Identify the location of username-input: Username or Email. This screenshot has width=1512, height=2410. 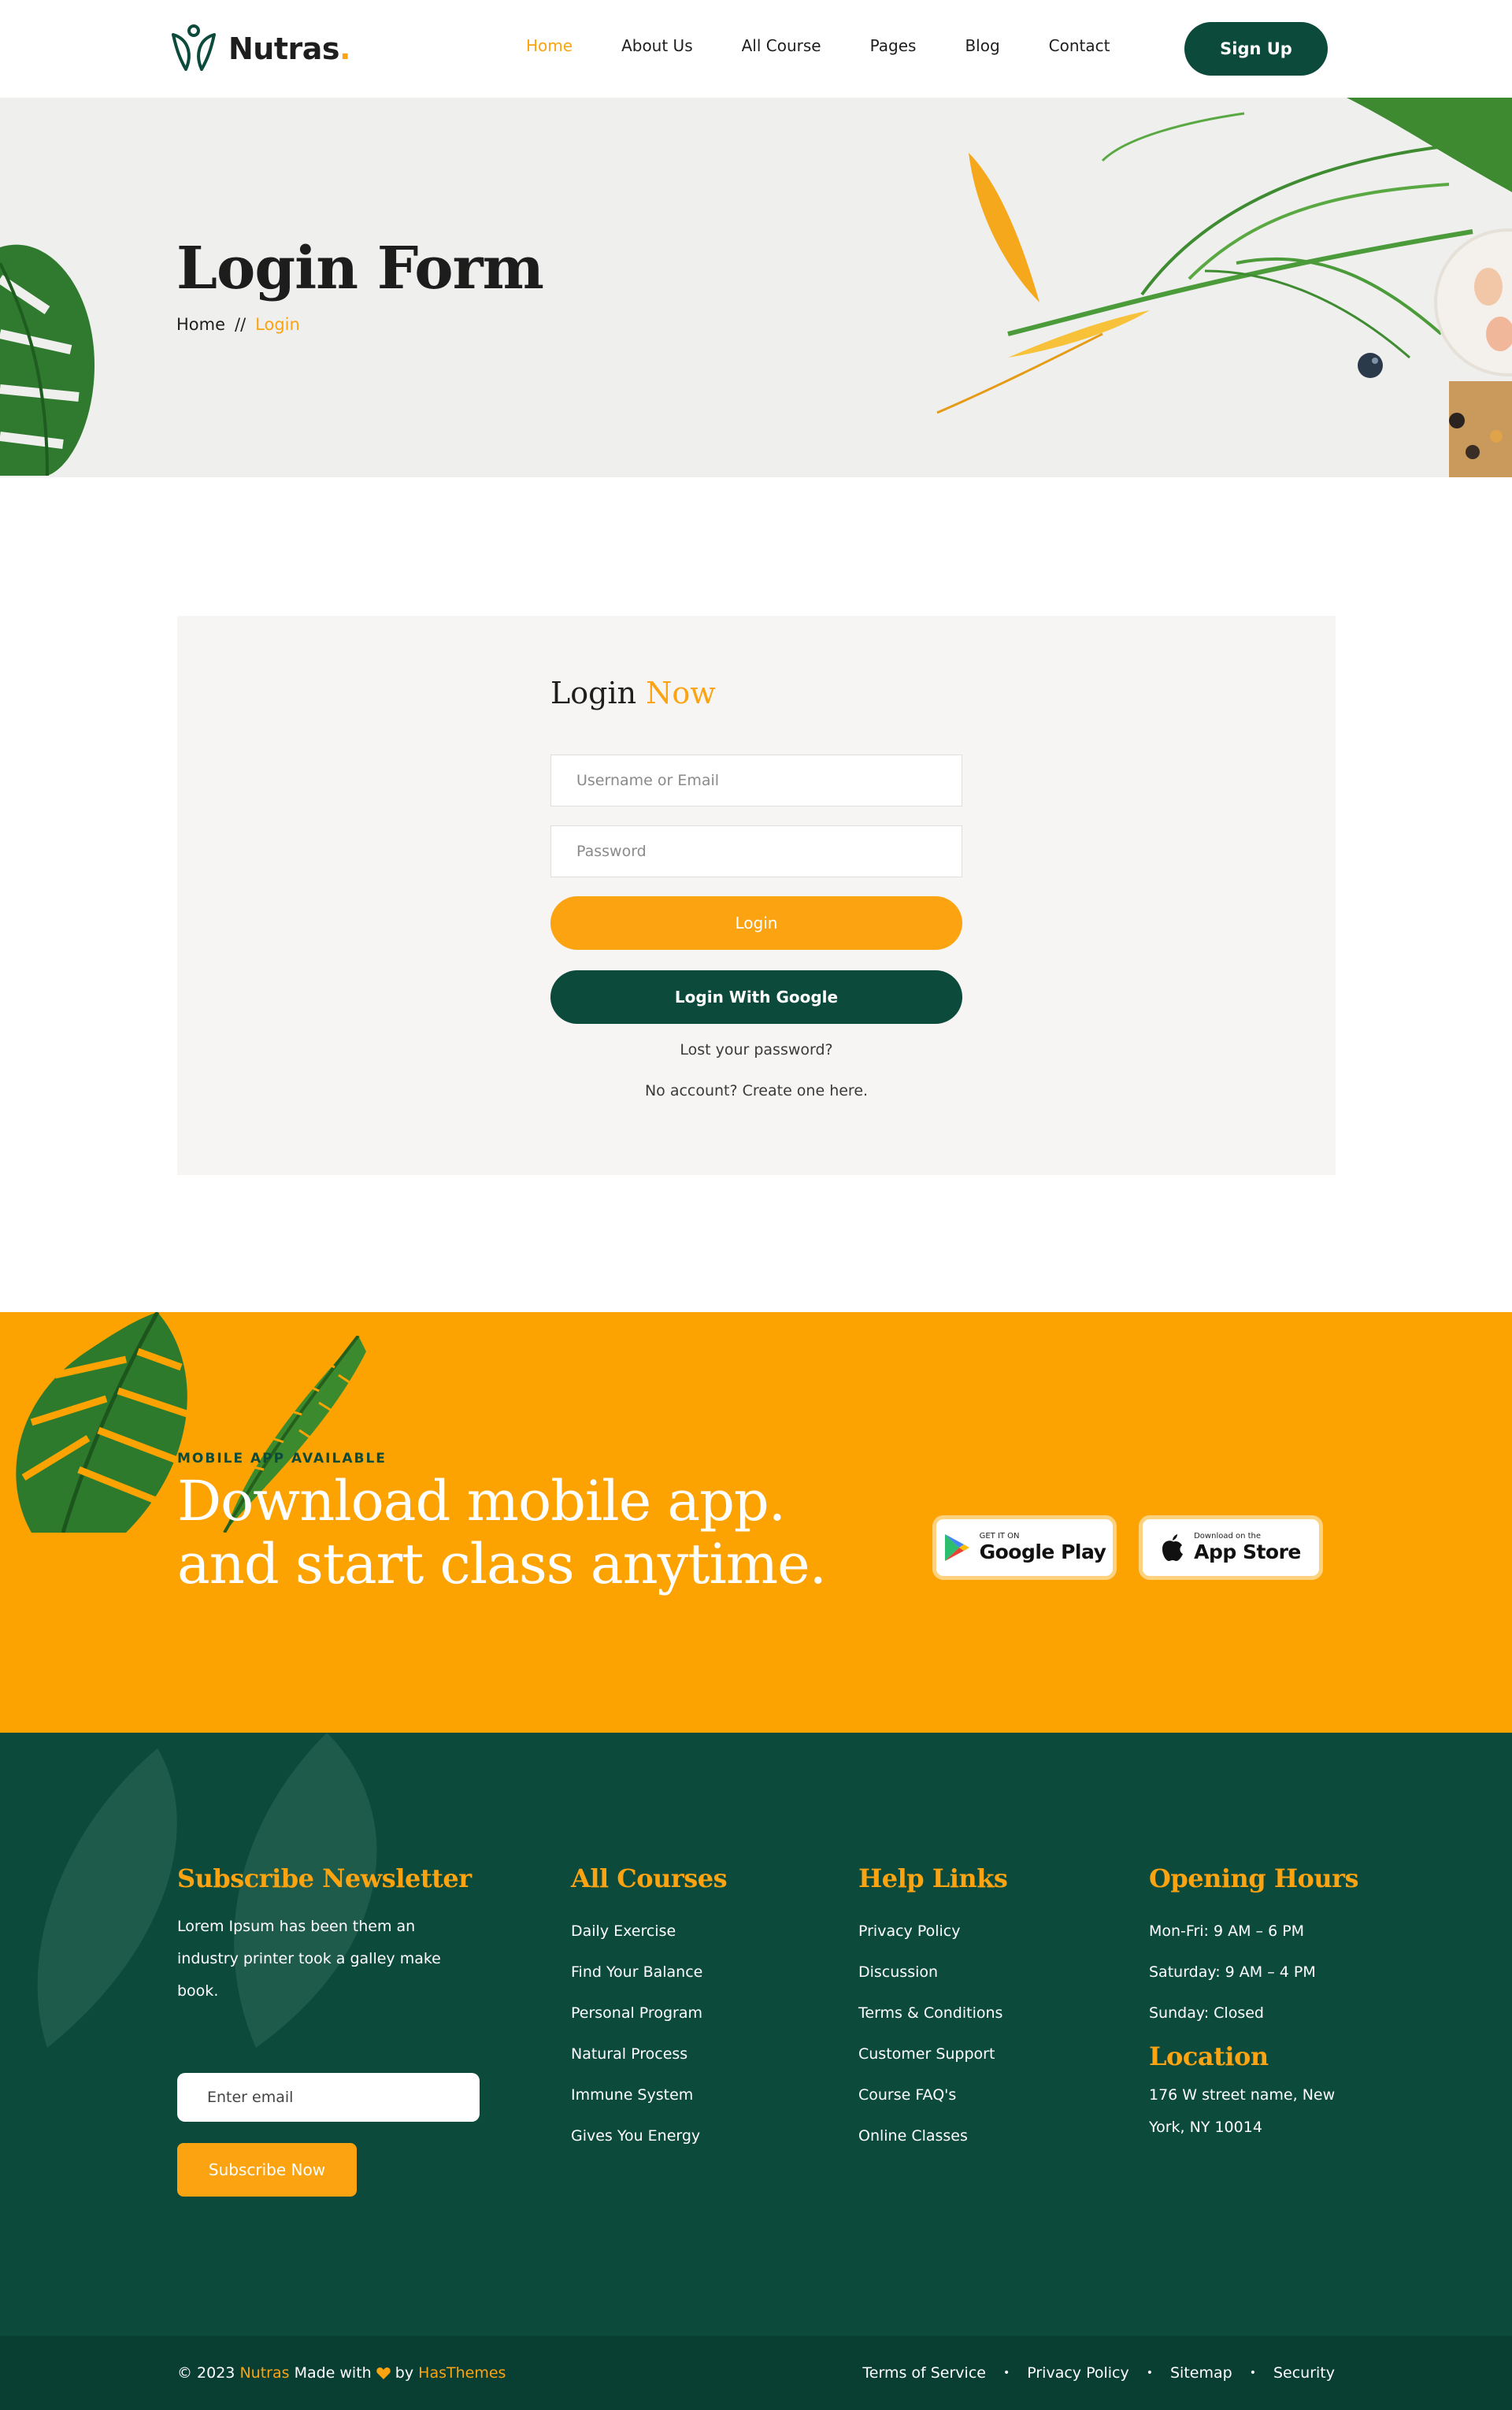
(756, 780).